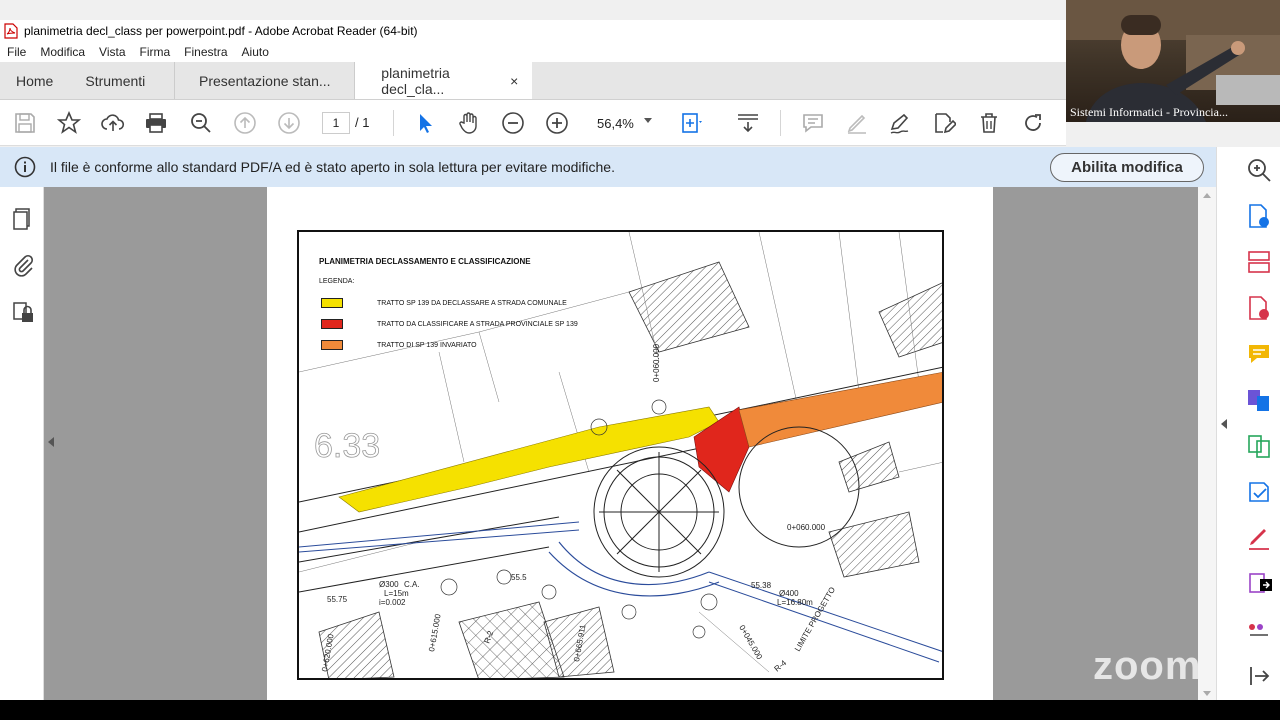  What do you see at coordinates (1259, 538) in the screenshot?
I see `fill-sign-icon` at bounding box center [1259, 538].